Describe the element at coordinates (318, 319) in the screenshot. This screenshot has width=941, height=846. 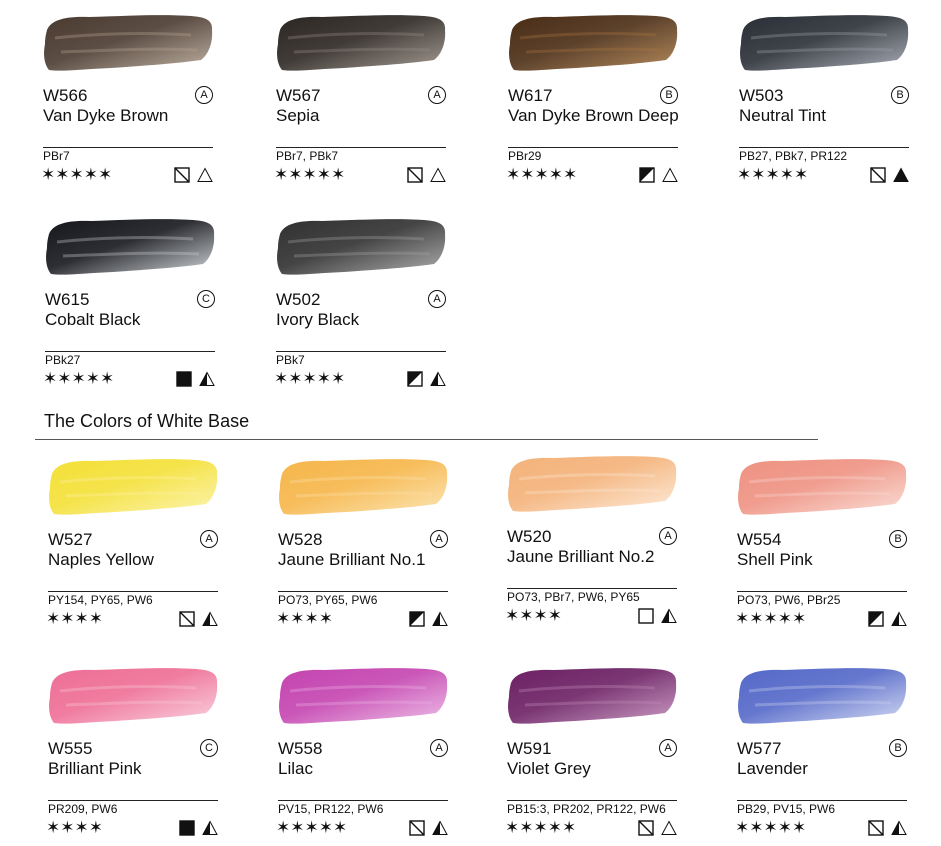
I see `color-name: Ivory Black` at that location.